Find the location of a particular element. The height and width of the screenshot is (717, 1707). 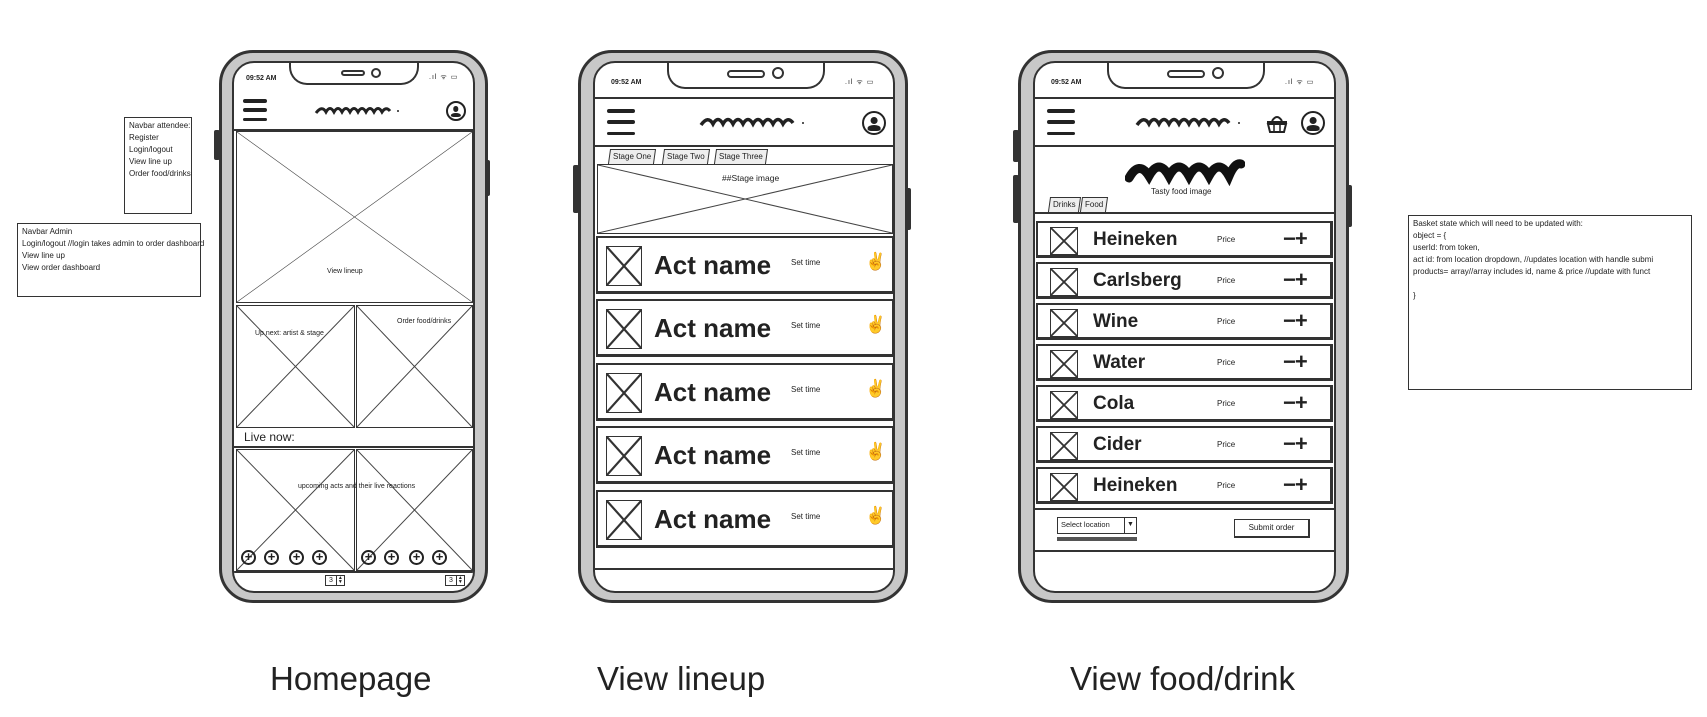

tab-food: Food is located at coordinates (1094, 204).